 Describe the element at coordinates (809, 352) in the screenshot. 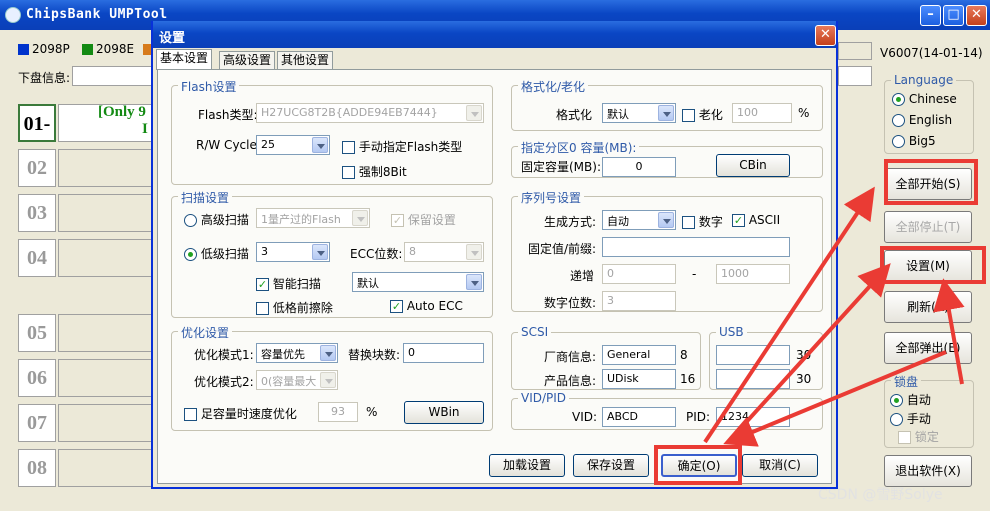

I see `arrow-to-settings` at that location.